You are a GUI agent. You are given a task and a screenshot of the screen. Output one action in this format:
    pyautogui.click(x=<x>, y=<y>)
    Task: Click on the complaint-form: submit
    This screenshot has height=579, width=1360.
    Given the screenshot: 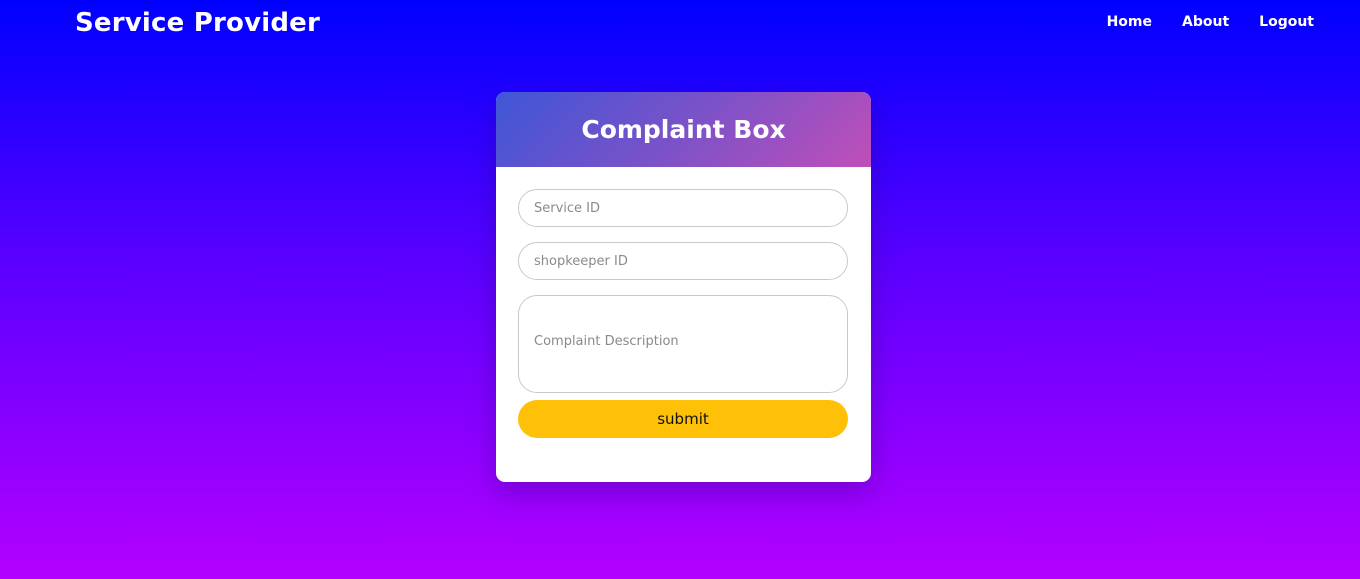 What is the action you would take?
    pyautogui.click(x=683, y=302)
    